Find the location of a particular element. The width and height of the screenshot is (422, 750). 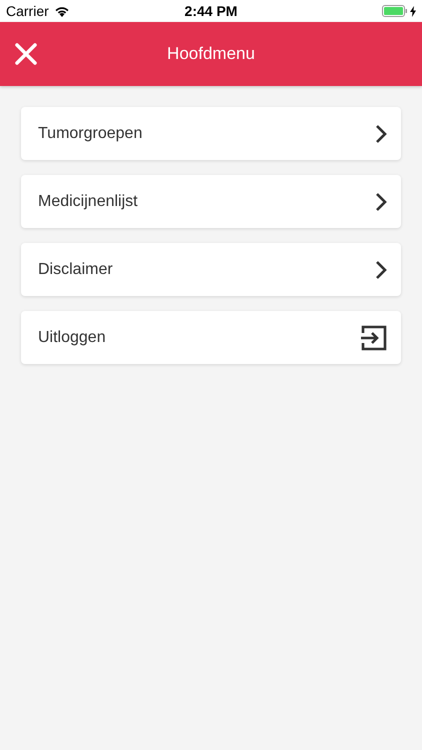

menu-item: Disclaimer is located at coordinates (211, 269).